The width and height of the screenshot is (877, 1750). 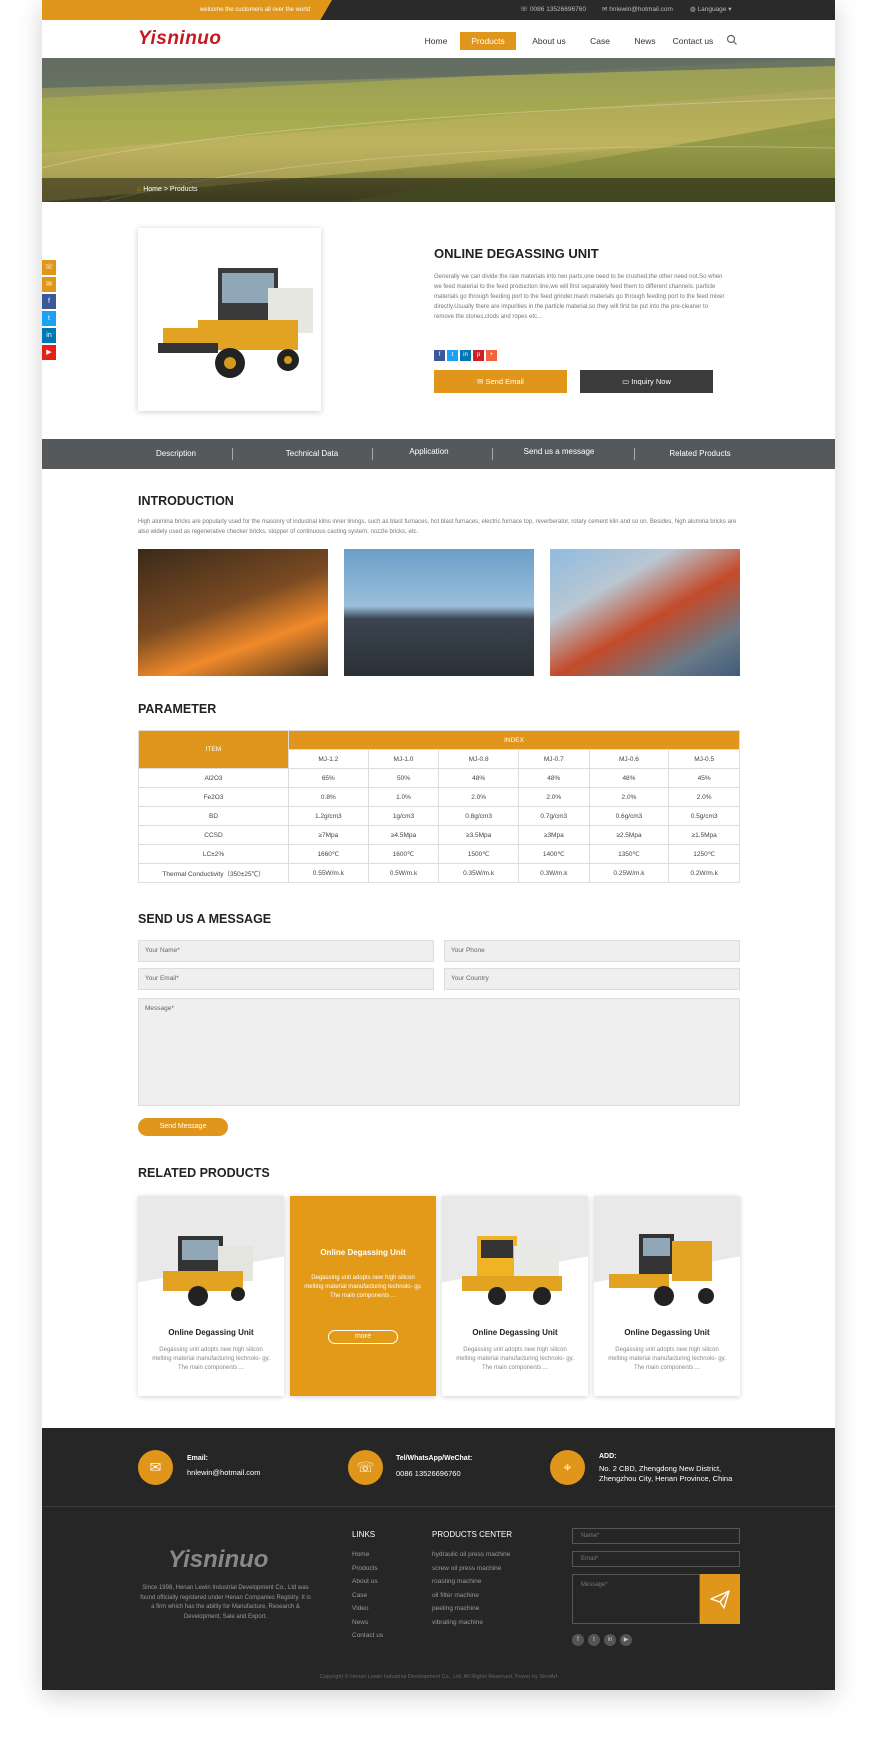 What do you see at coordinates (471, 1569) in the screenshot?
I see `footer-product-link: screw oil press machine` at bounding box center [471, 1569].